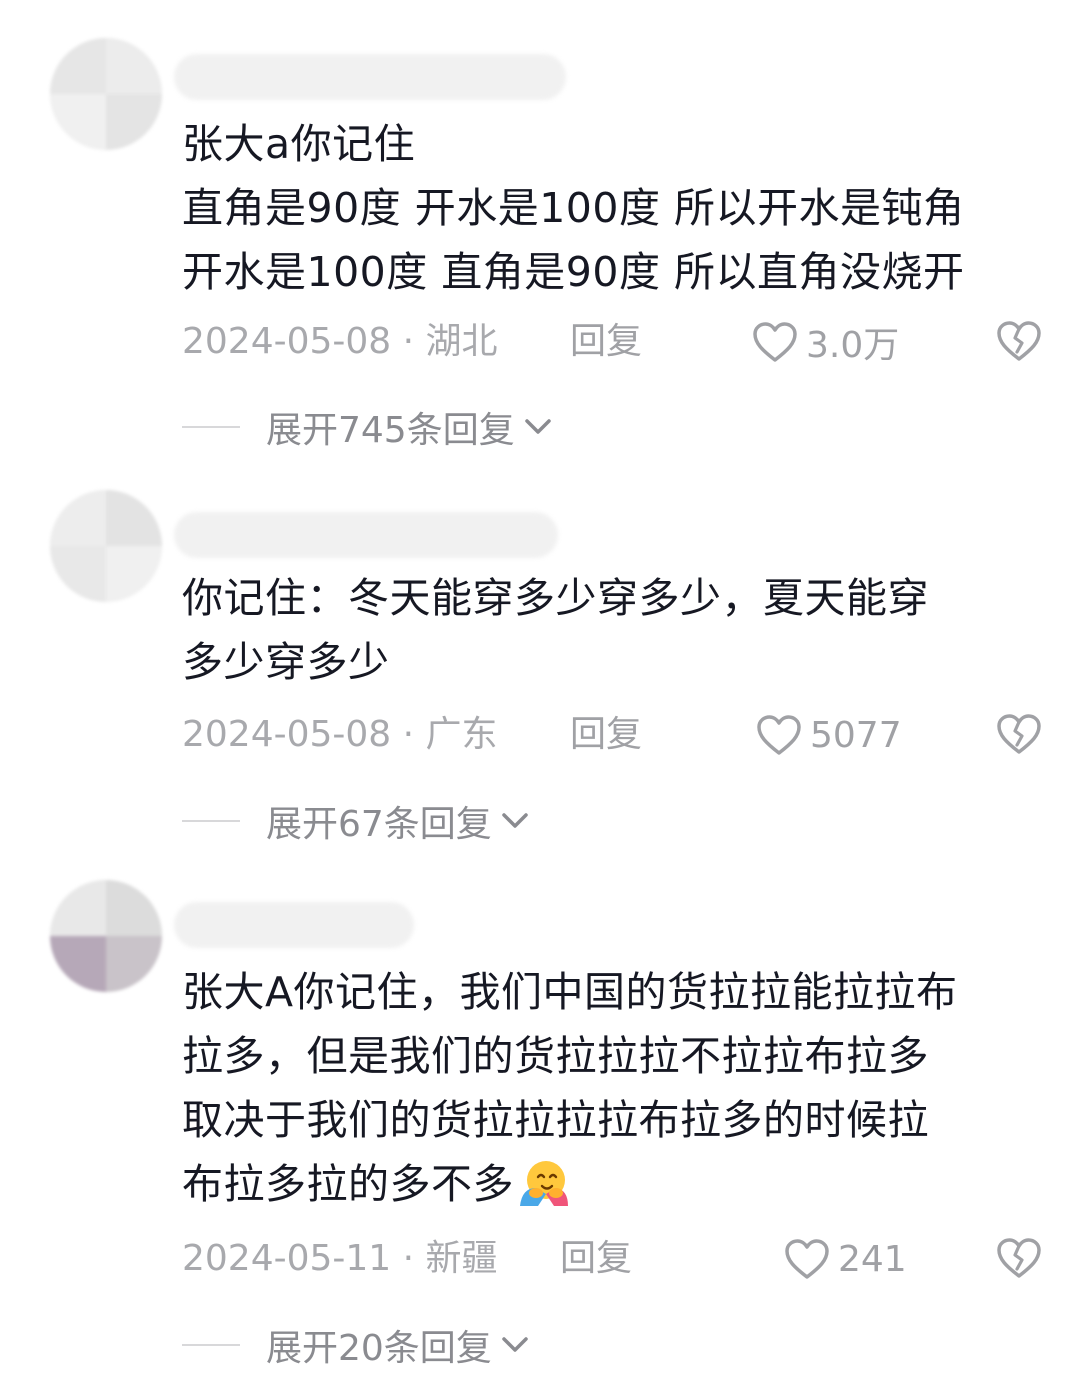  I want to click on comment-line: 拉多，但是我们的货拉拉拉不拉拉布拉多, so click(555, 1056).